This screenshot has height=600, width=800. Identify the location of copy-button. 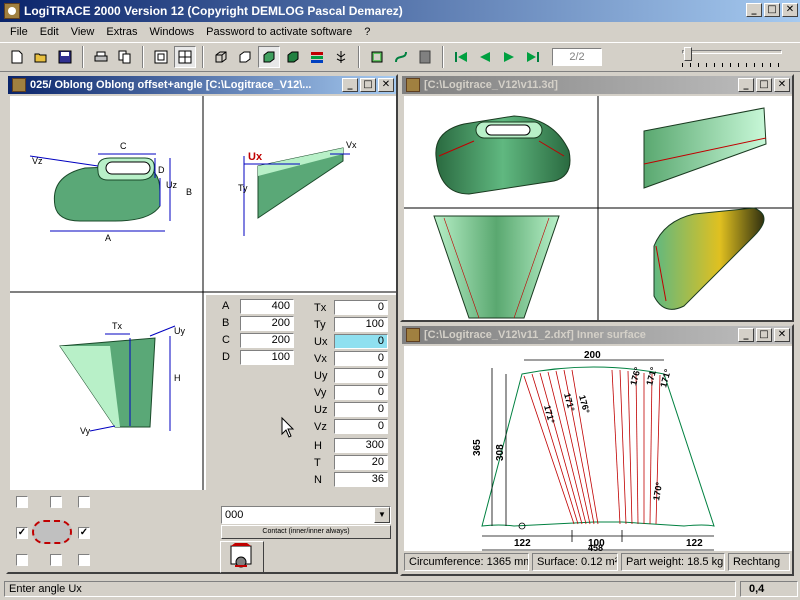
(125, 57).